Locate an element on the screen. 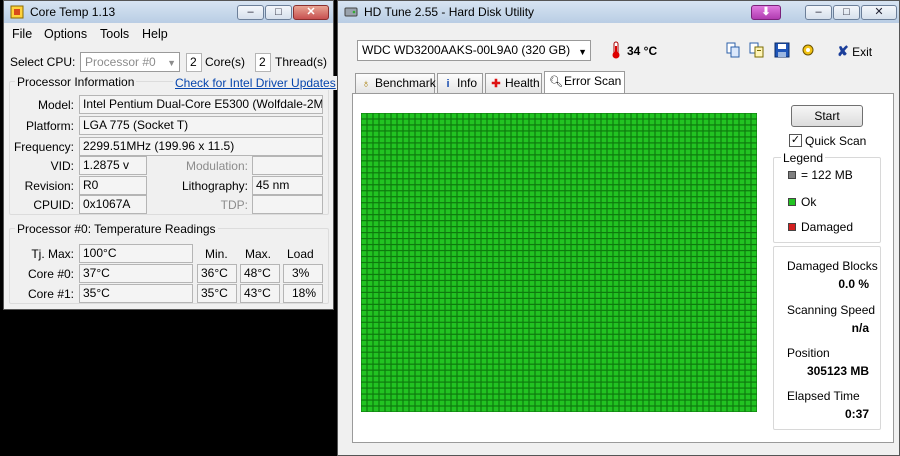 The height and width of the screenshot is (456, 900). pin-button: ⬇ is located at coordinates (766, 12).